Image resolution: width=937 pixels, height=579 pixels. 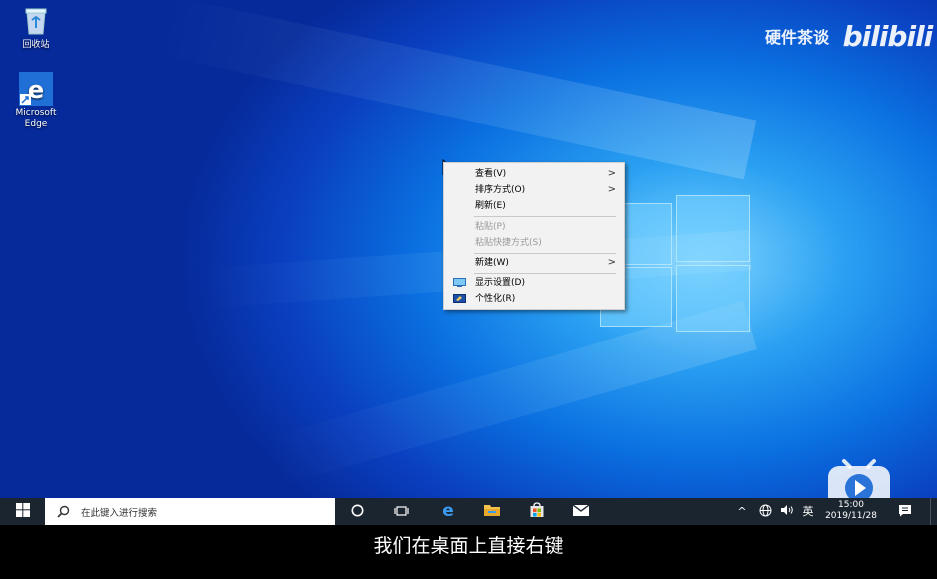 I want to click on tray-network-button, so click(x=765, y=511).